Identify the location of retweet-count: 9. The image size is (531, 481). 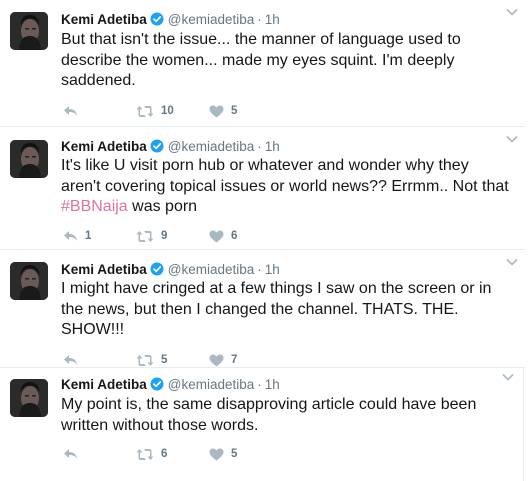
(164, 236).